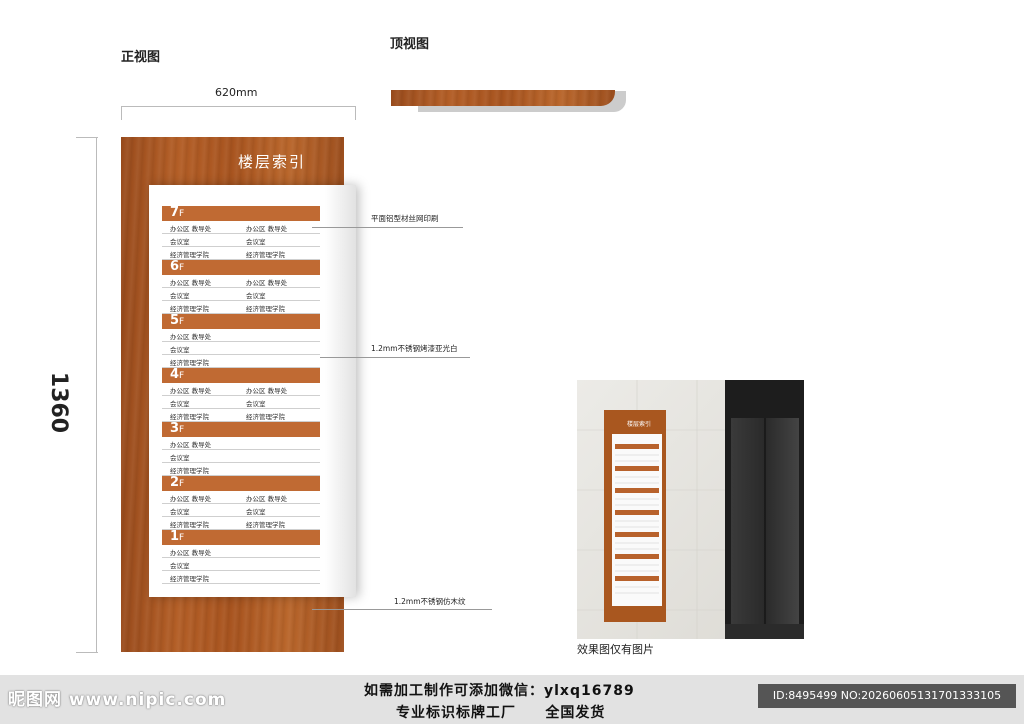 The height and width of the screenshot is (724, 1024). Describe the element at coordinates (241, 537) in the screenshot. I see `floor-bar: 1F` at that location.